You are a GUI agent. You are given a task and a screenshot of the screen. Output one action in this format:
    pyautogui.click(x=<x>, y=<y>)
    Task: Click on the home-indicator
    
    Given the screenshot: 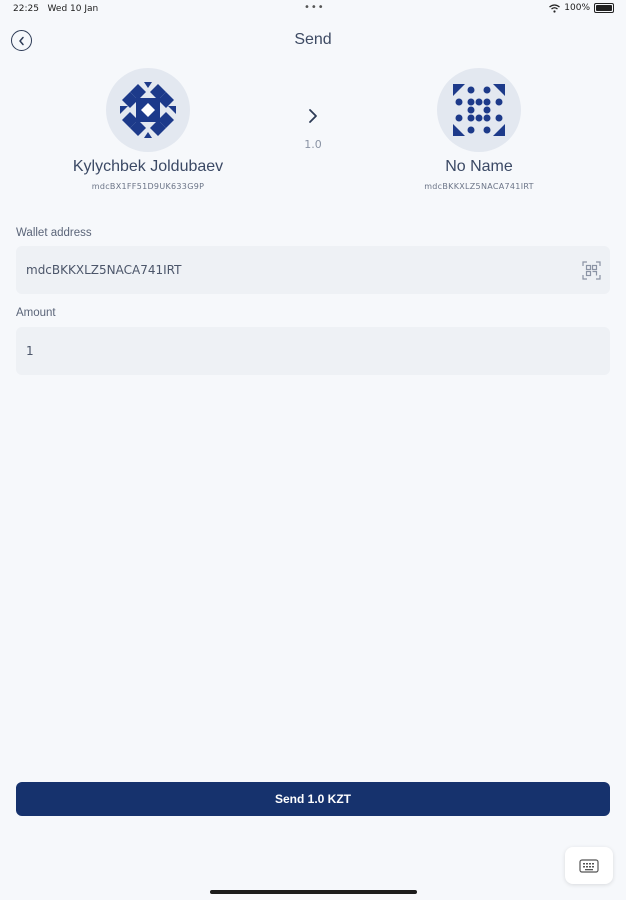 What is the action you would take?
    pyautogui.click(x=313, y=892)
    